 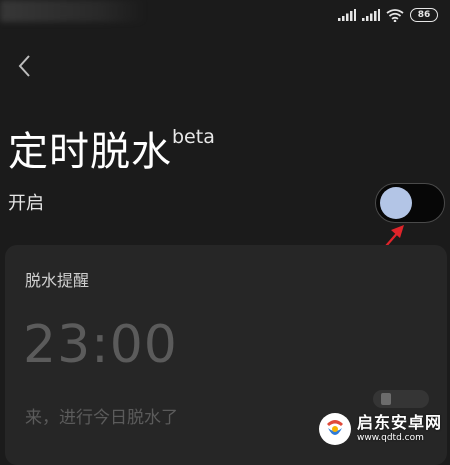 I want to click on chevron-left-icon, so click(x=24, y=66).